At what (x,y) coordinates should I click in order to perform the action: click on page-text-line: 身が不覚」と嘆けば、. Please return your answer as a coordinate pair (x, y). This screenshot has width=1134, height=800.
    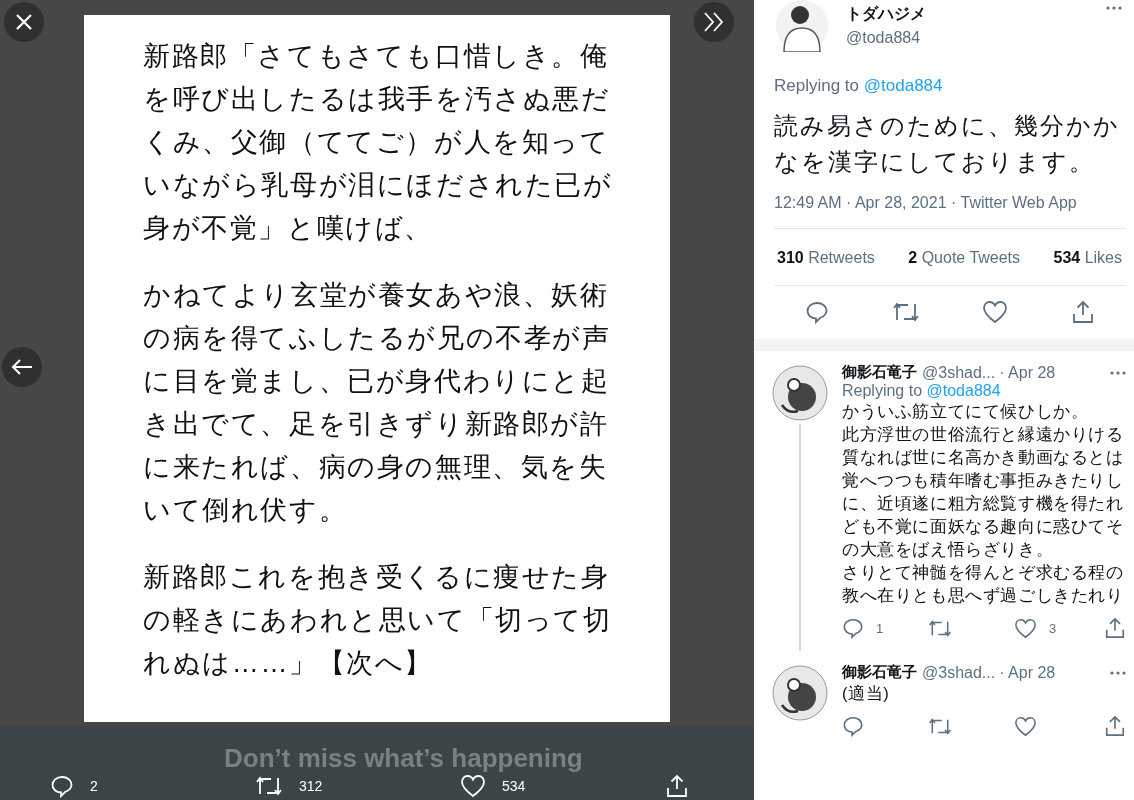
    Looking at the image, I should click on (288, 228).